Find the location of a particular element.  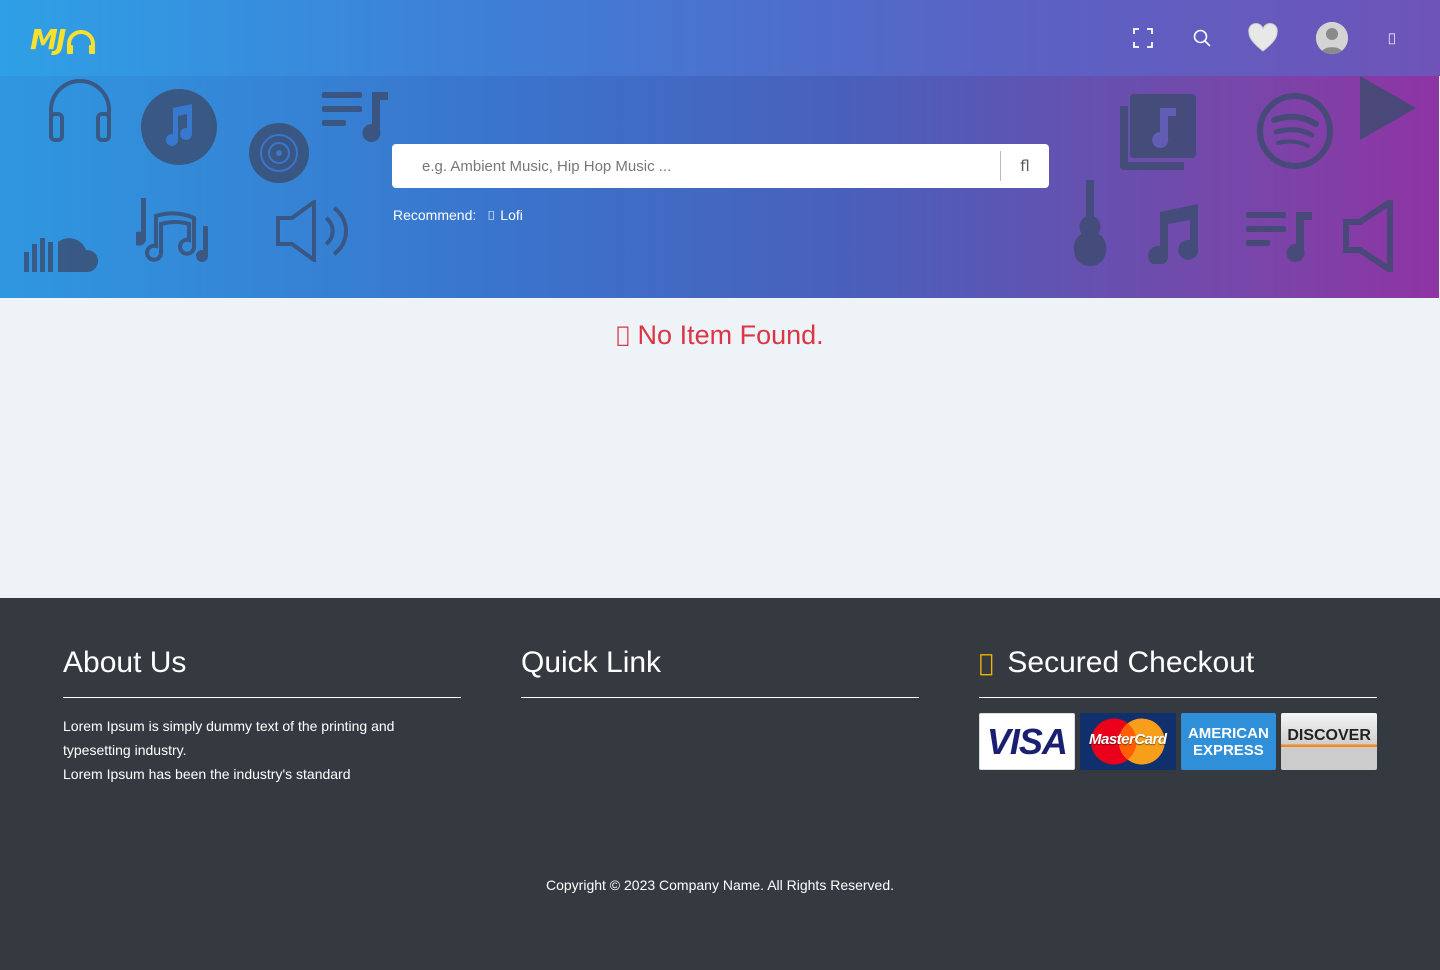

spotify-icon is located at coordinates (1295, 131).